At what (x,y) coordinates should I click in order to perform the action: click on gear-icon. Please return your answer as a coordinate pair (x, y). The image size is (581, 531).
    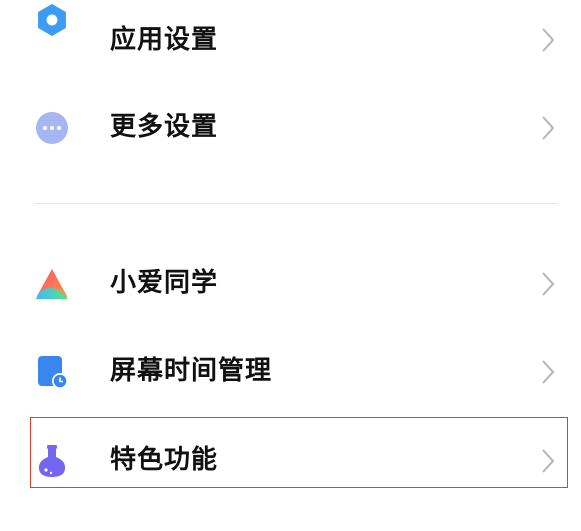
    Looking at the image, I should click on (52, 20).